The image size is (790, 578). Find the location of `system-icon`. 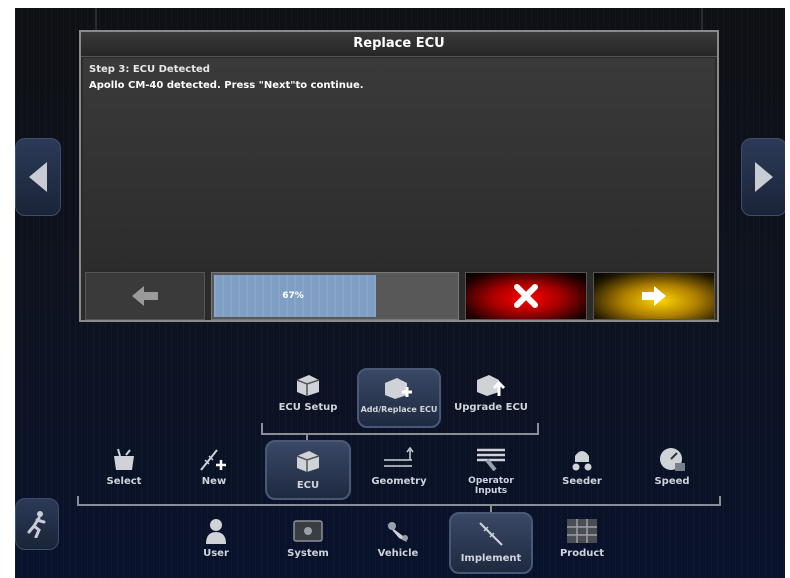

system-icon is located at coordinates (308, 531).